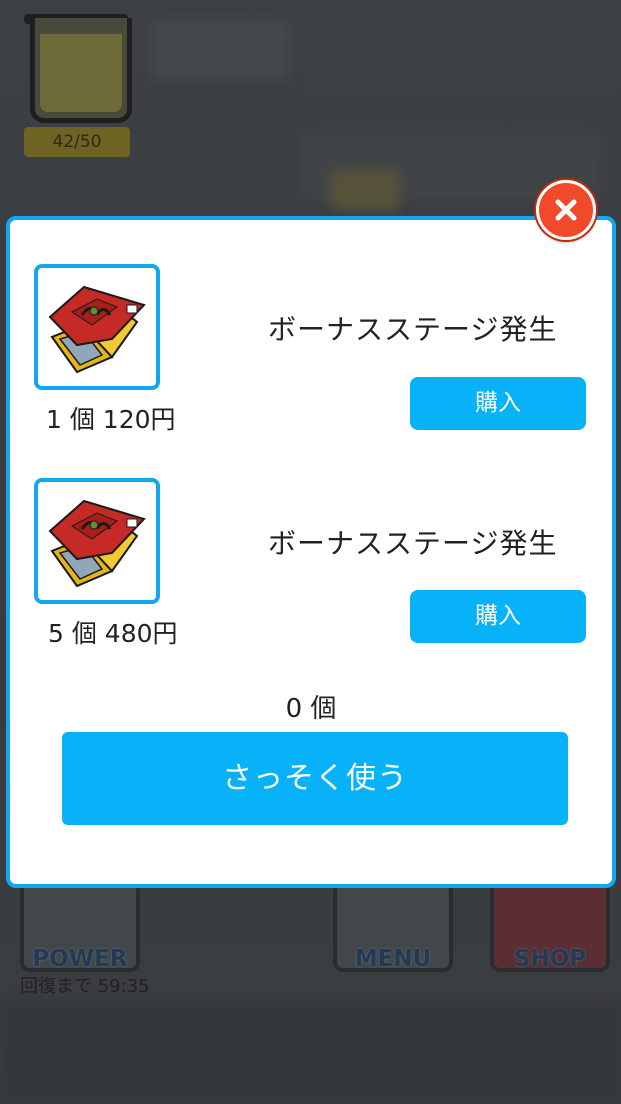 Image resolution: width=621 pixels, height=1104 pixels. I want to click on shop-button: SHOP, so click(550, 926).